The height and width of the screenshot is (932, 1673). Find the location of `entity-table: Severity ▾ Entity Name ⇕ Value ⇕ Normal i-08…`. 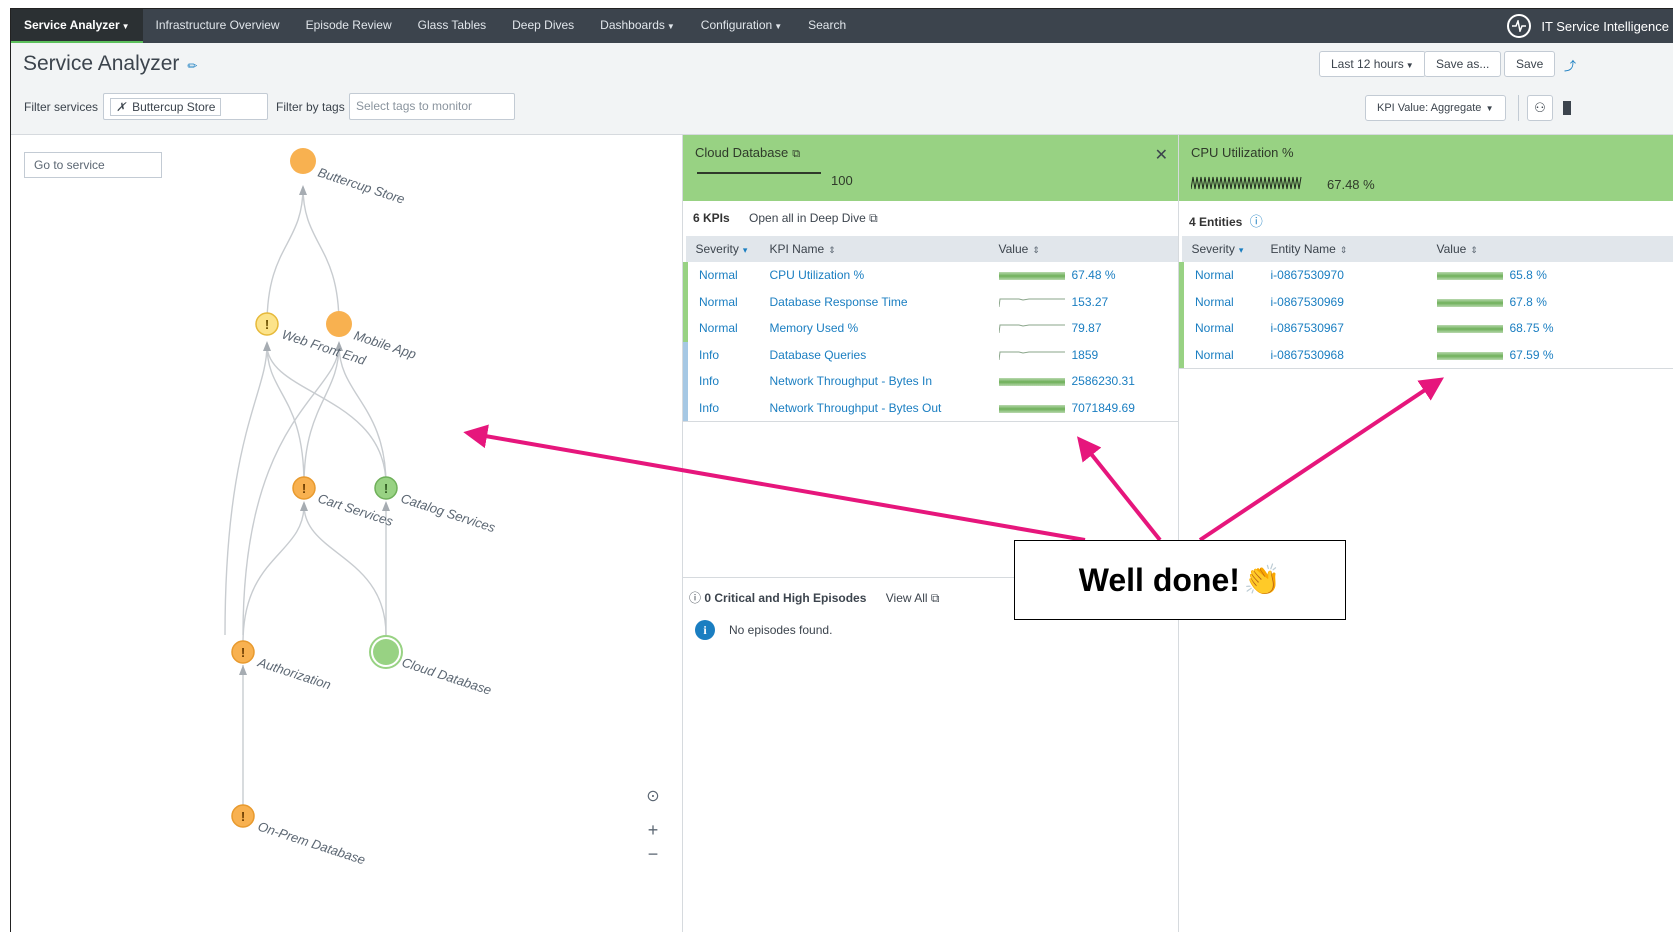

entity-table: Severity ▾ Entity Name ⇕ Value ⇕ Normal i-08… is located at coordinates (1426, 302).